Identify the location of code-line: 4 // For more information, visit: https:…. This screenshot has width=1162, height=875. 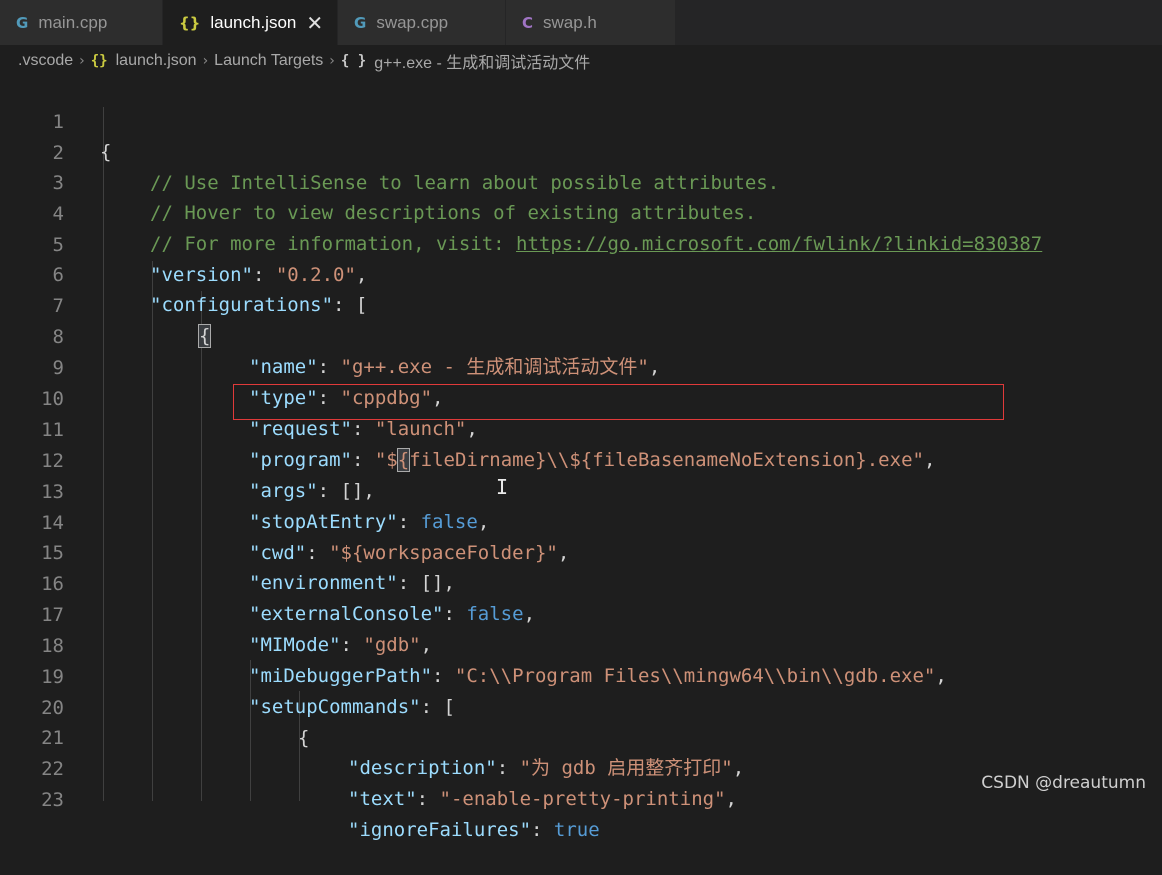
(581, 212).